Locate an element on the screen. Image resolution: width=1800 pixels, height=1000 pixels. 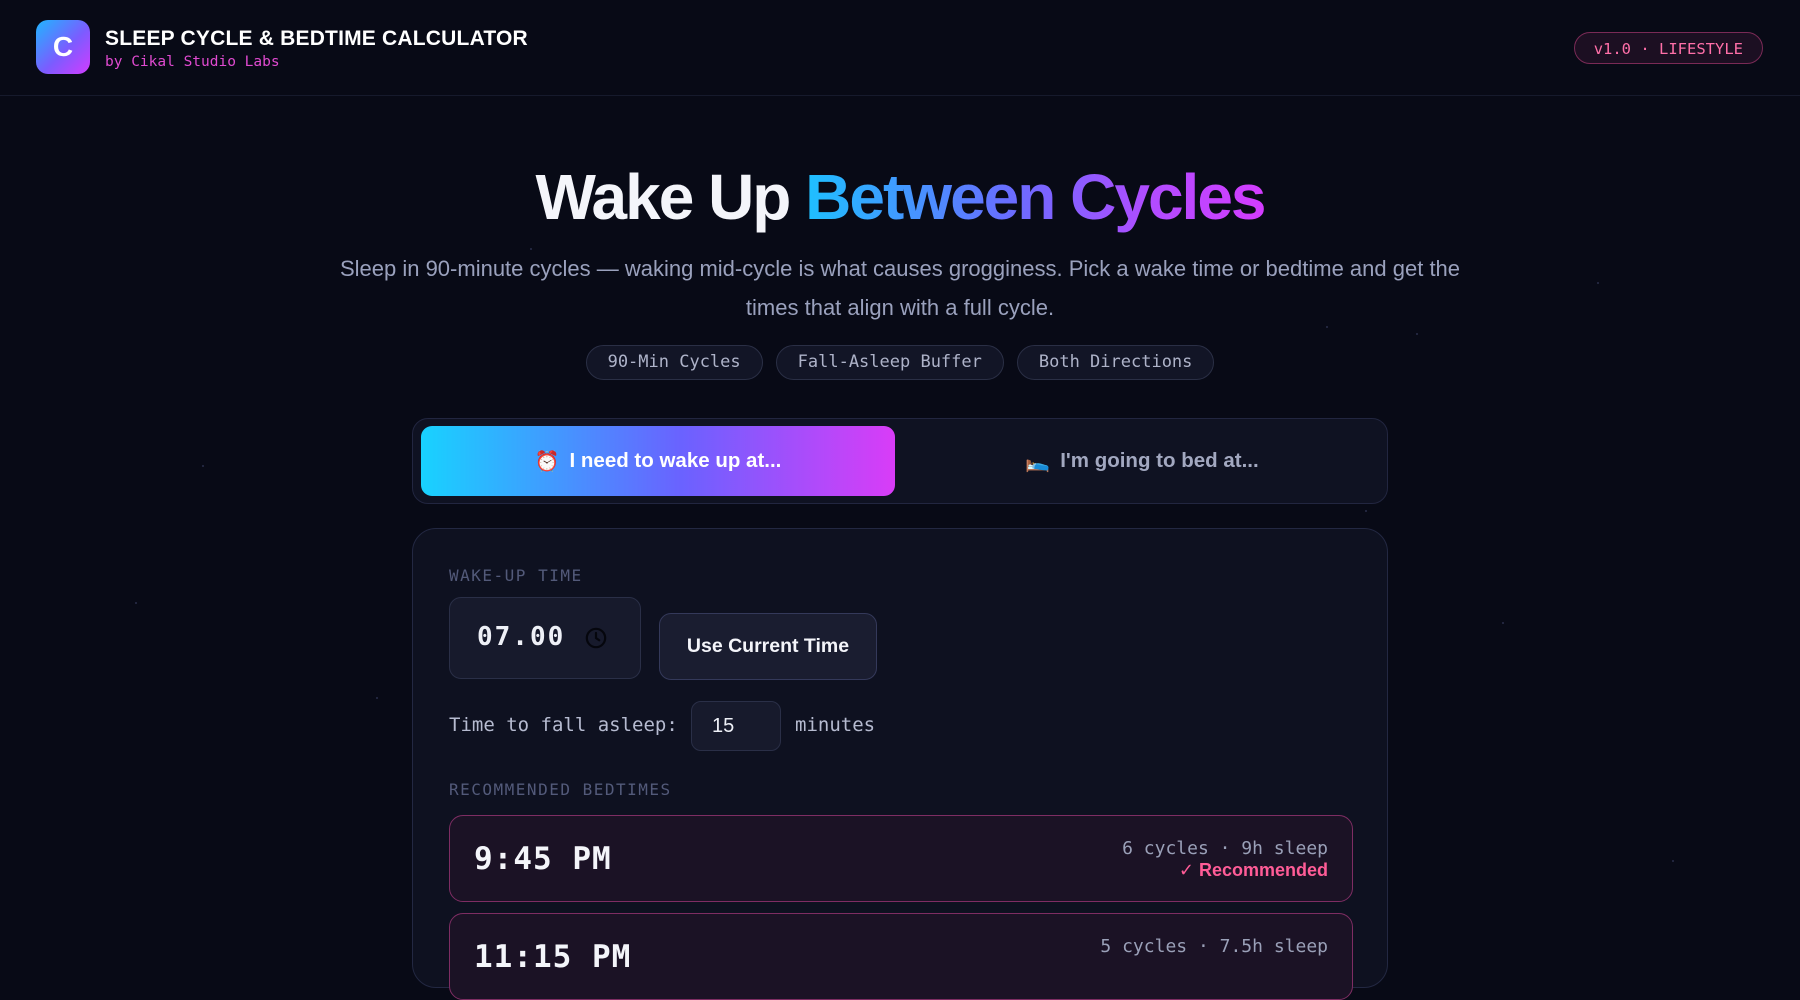
use-current-time-button: Use Current Time is located at coordinates (768, 646).